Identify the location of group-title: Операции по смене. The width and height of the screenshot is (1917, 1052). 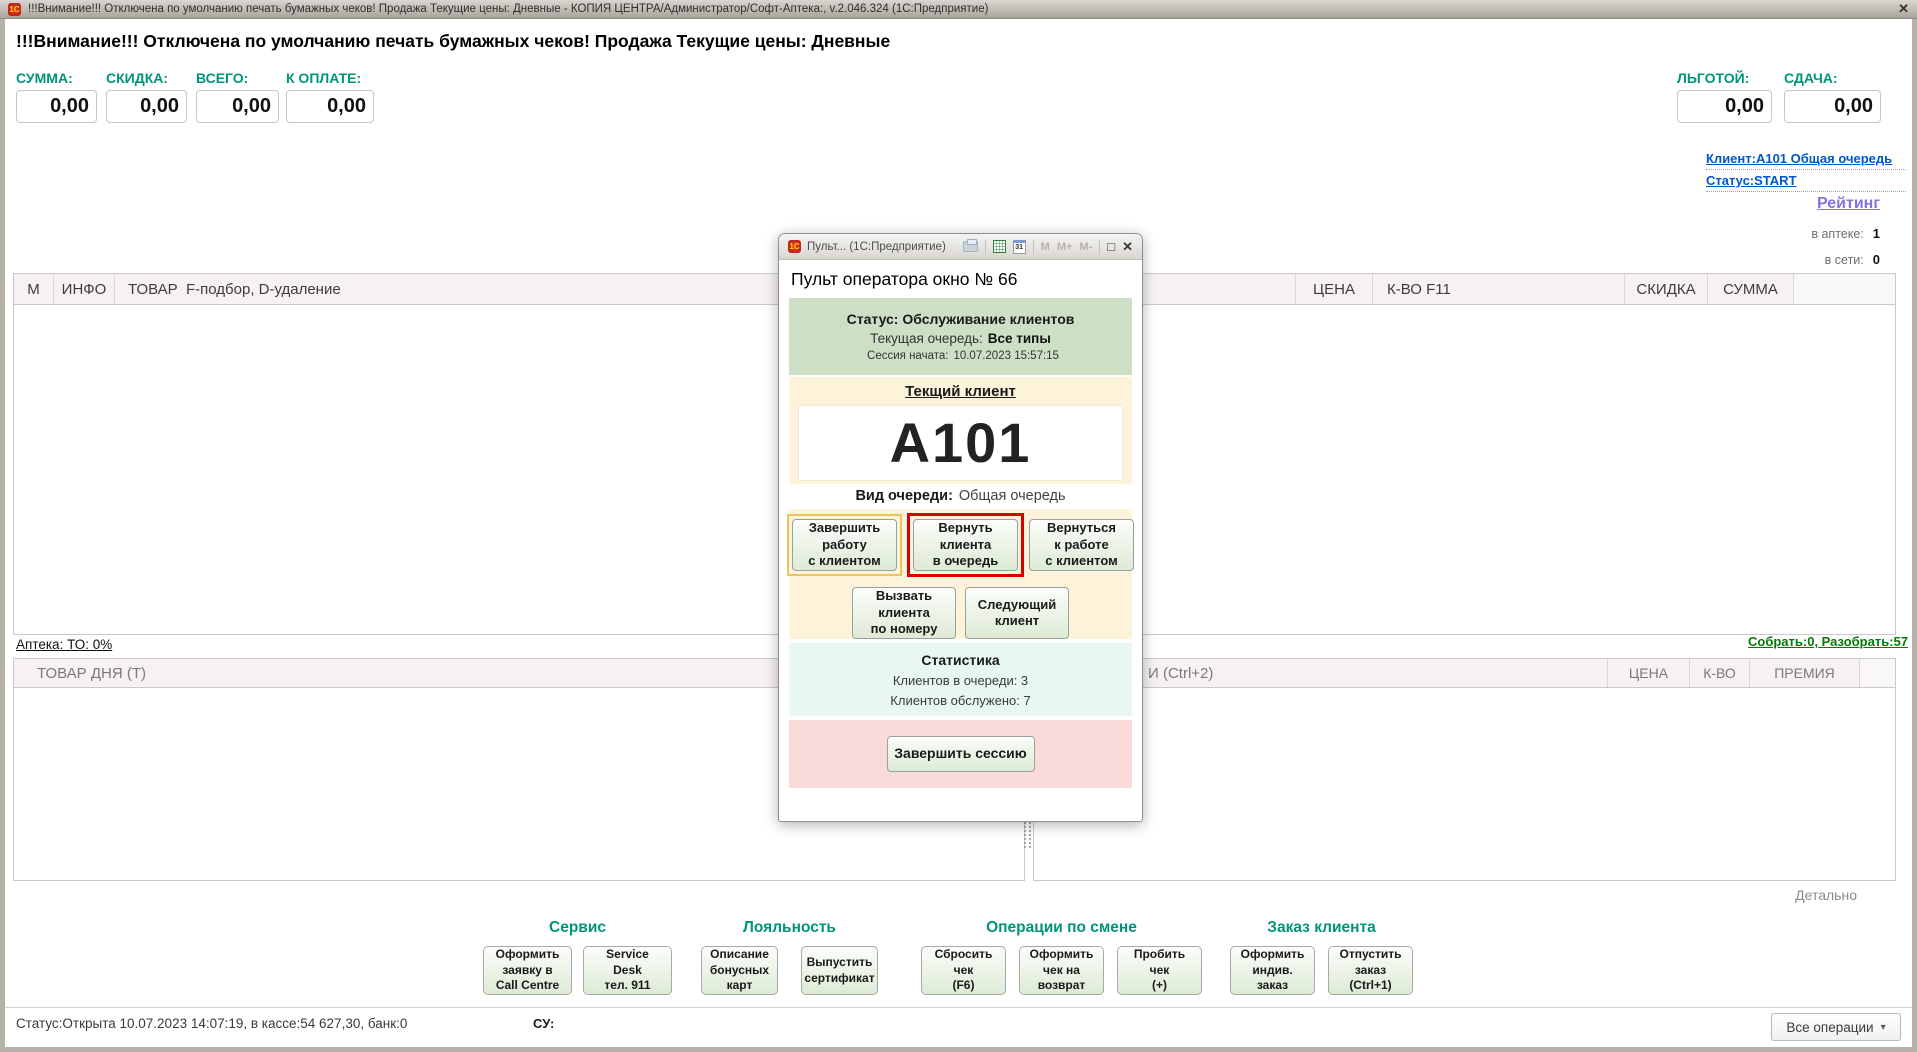
(1061, 927).